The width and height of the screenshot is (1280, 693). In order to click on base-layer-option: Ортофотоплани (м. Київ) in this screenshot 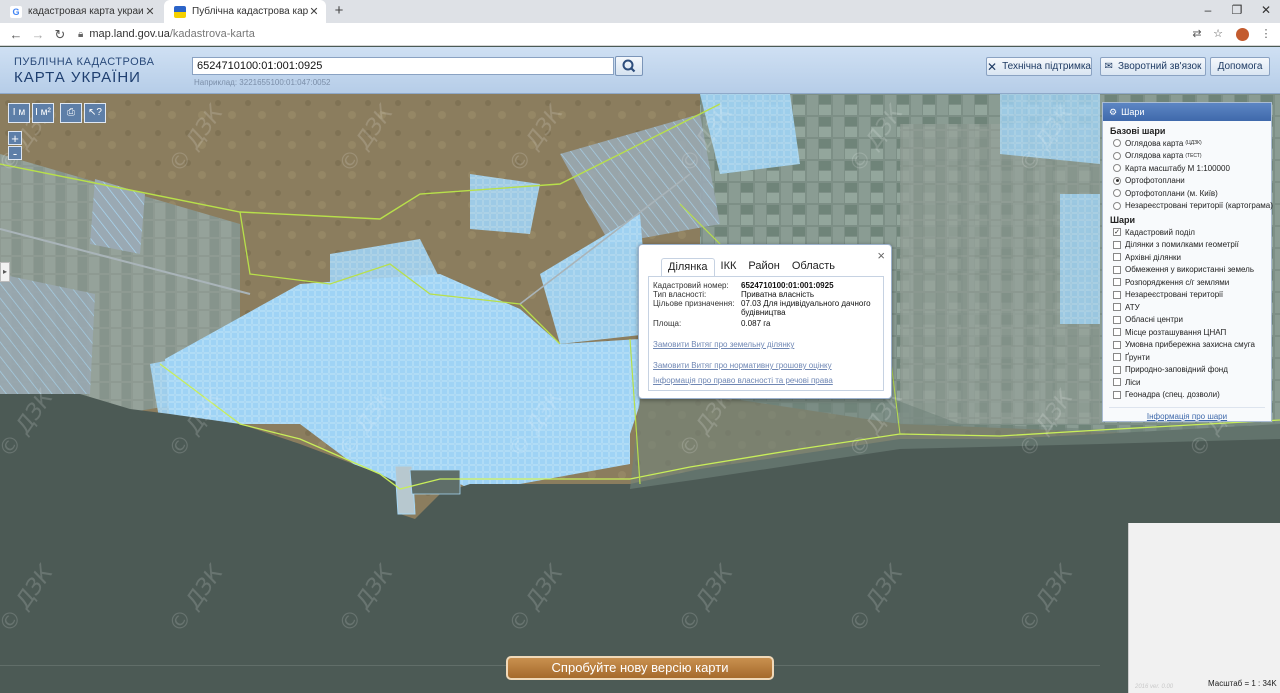, I will do `click(1187, 193)`.